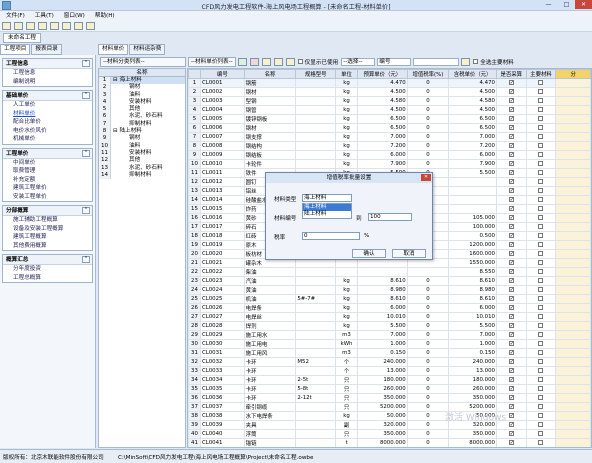 The image size is (592, 463). What do you see at coordinates (394, 61) in the screenshot?
I see `code-dropdown: 编号` at bounding box center [394, 61].